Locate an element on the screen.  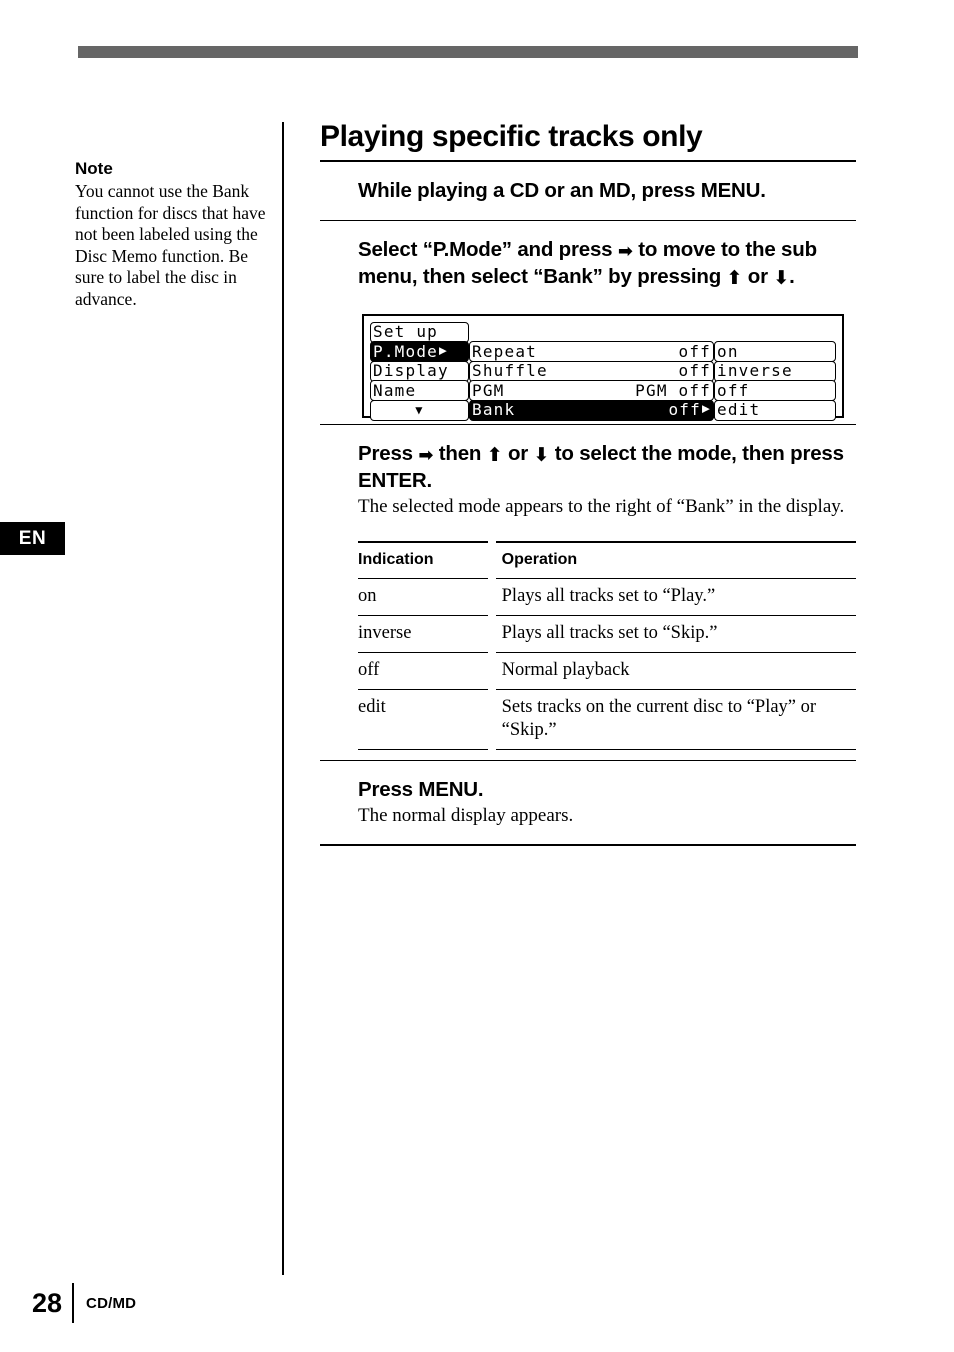
triangle-down-icon: ▼ is located at coordinates (419, 410).